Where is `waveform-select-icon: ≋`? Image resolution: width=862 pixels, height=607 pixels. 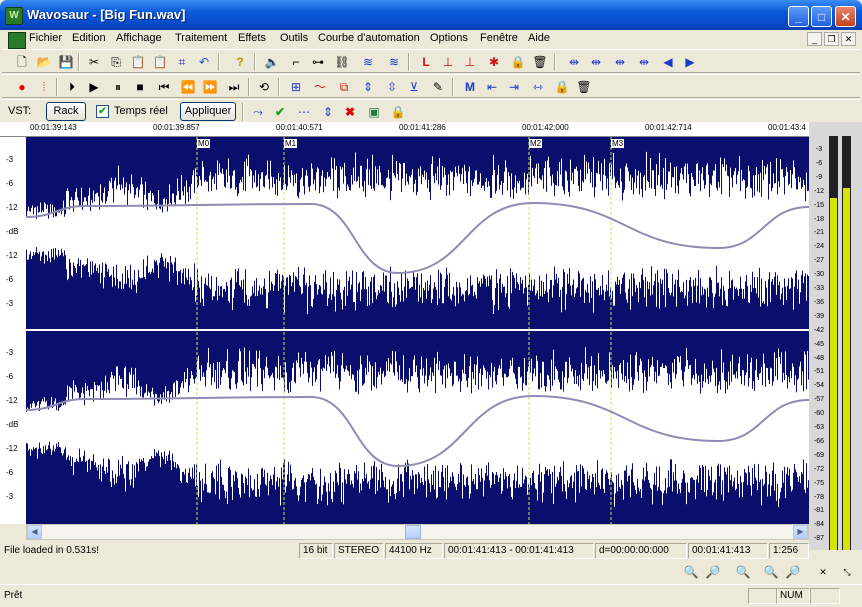 waveform-select-icon: ≋ is located at coordinates (394, 62).